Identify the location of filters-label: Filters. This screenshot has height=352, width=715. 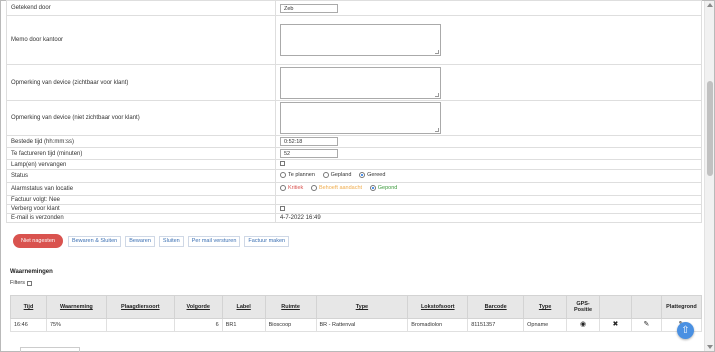
(17, 283).